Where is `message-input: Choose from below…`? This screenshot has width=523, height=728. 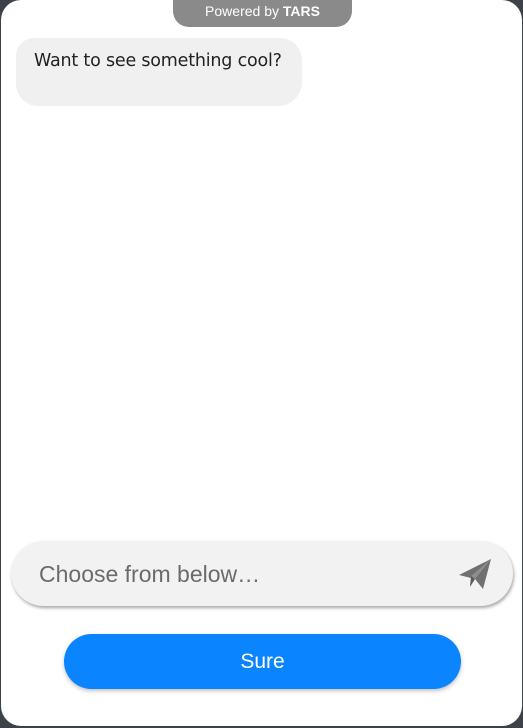
message-input: Choose from below… is located at coordinates (149, 573).